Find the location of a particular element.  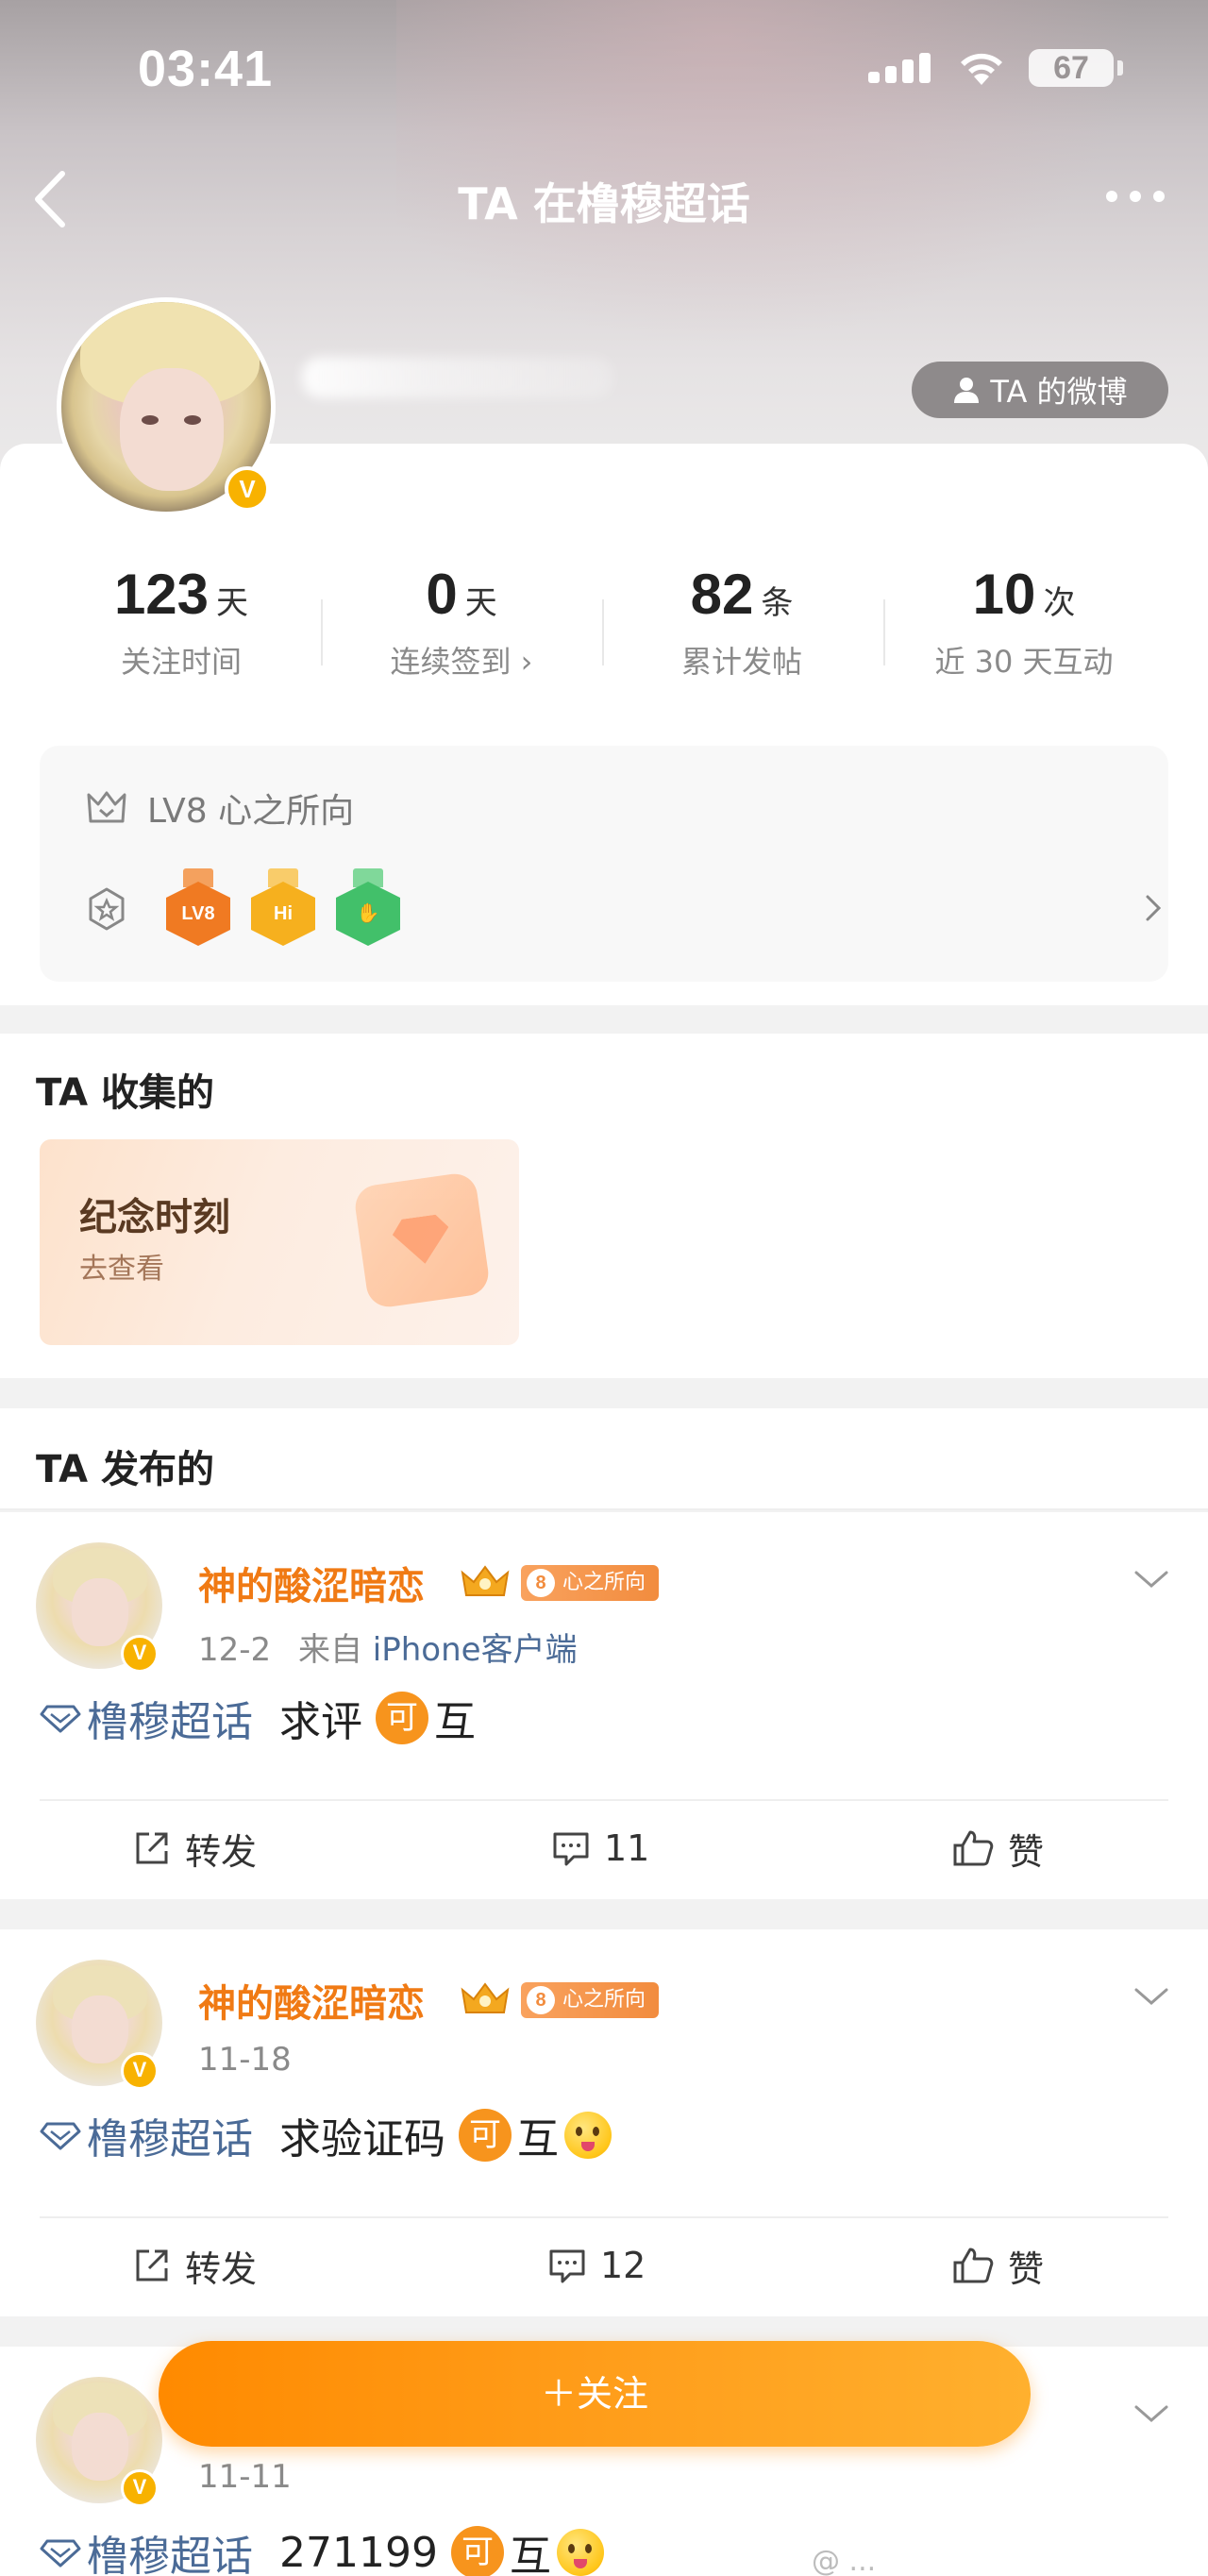

post-meta: 12-2 来自 iPhone客户端 is located at coordinates (388, 1650).